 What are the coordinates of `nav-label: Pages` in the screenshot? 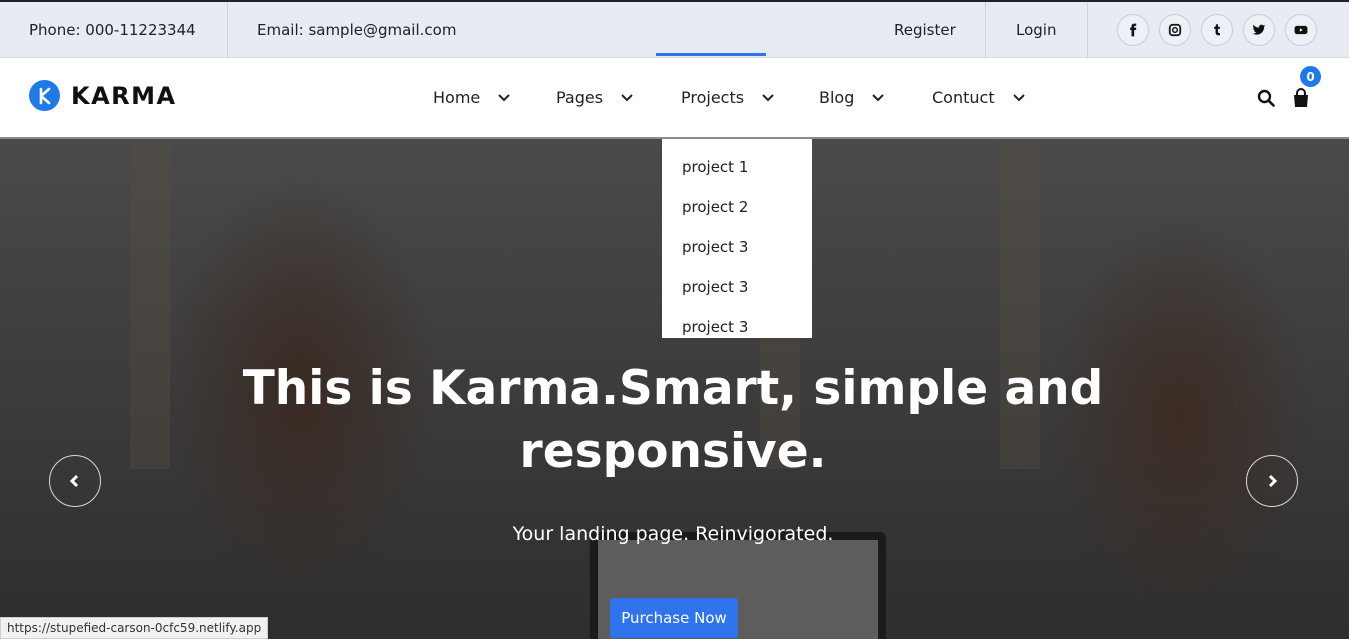 It's located at (580, 97).